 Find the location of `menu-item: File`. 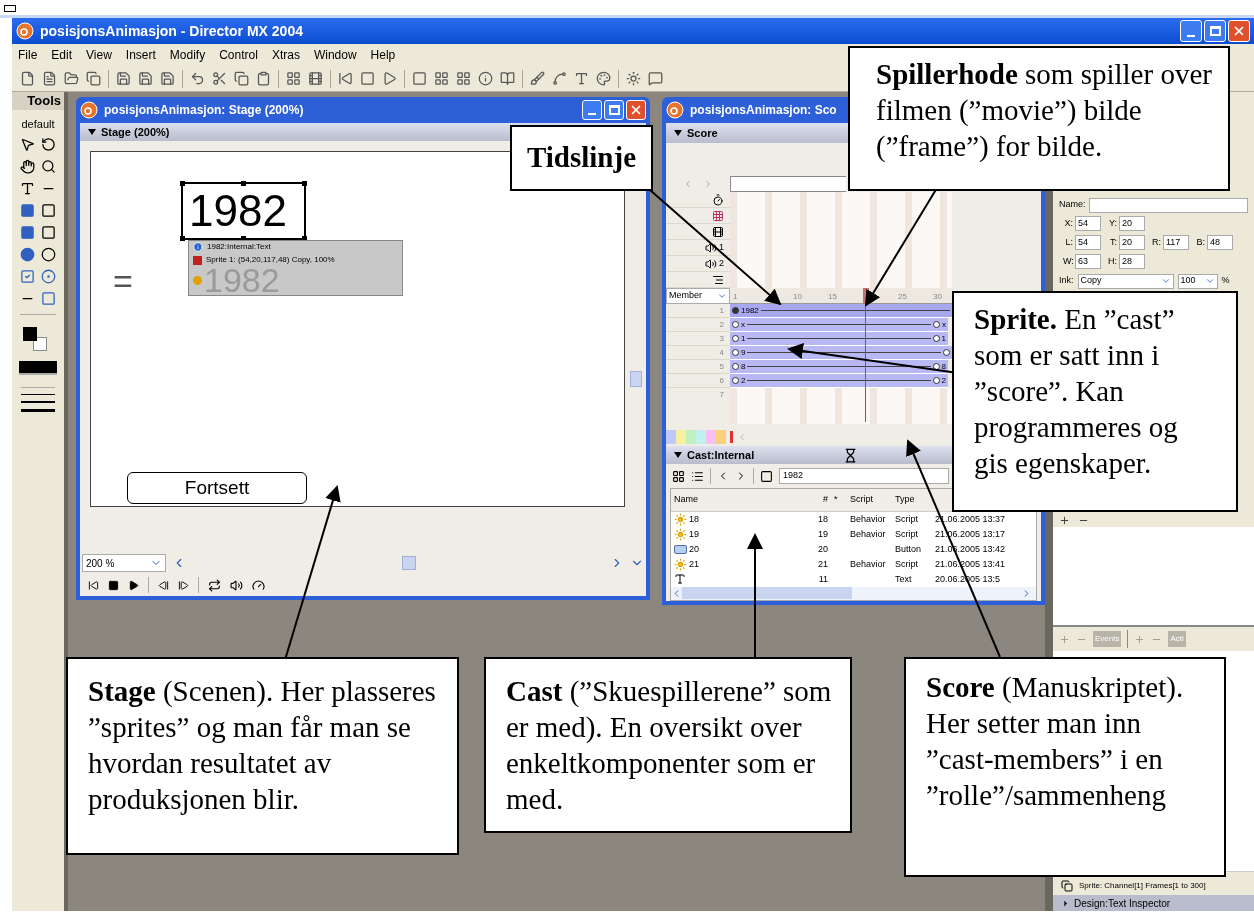

menu-item: File is located at coordinates (28, 55).